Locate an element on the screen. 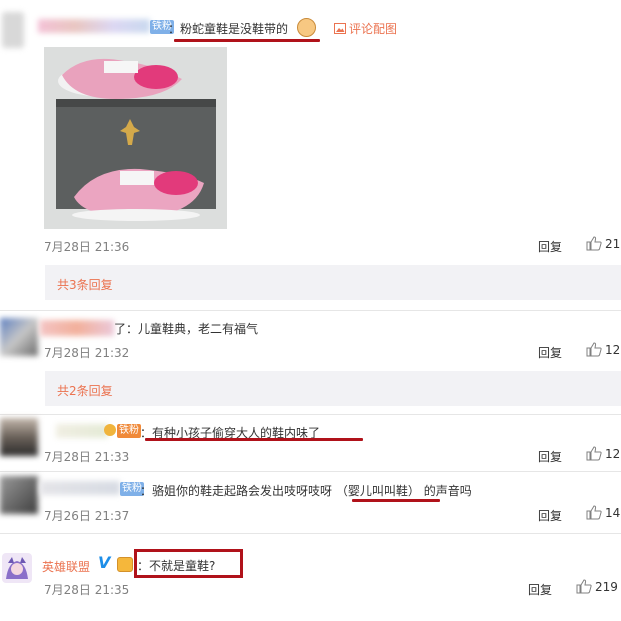  fan-badge: 铁粉 is located at coordinates (129, 431).